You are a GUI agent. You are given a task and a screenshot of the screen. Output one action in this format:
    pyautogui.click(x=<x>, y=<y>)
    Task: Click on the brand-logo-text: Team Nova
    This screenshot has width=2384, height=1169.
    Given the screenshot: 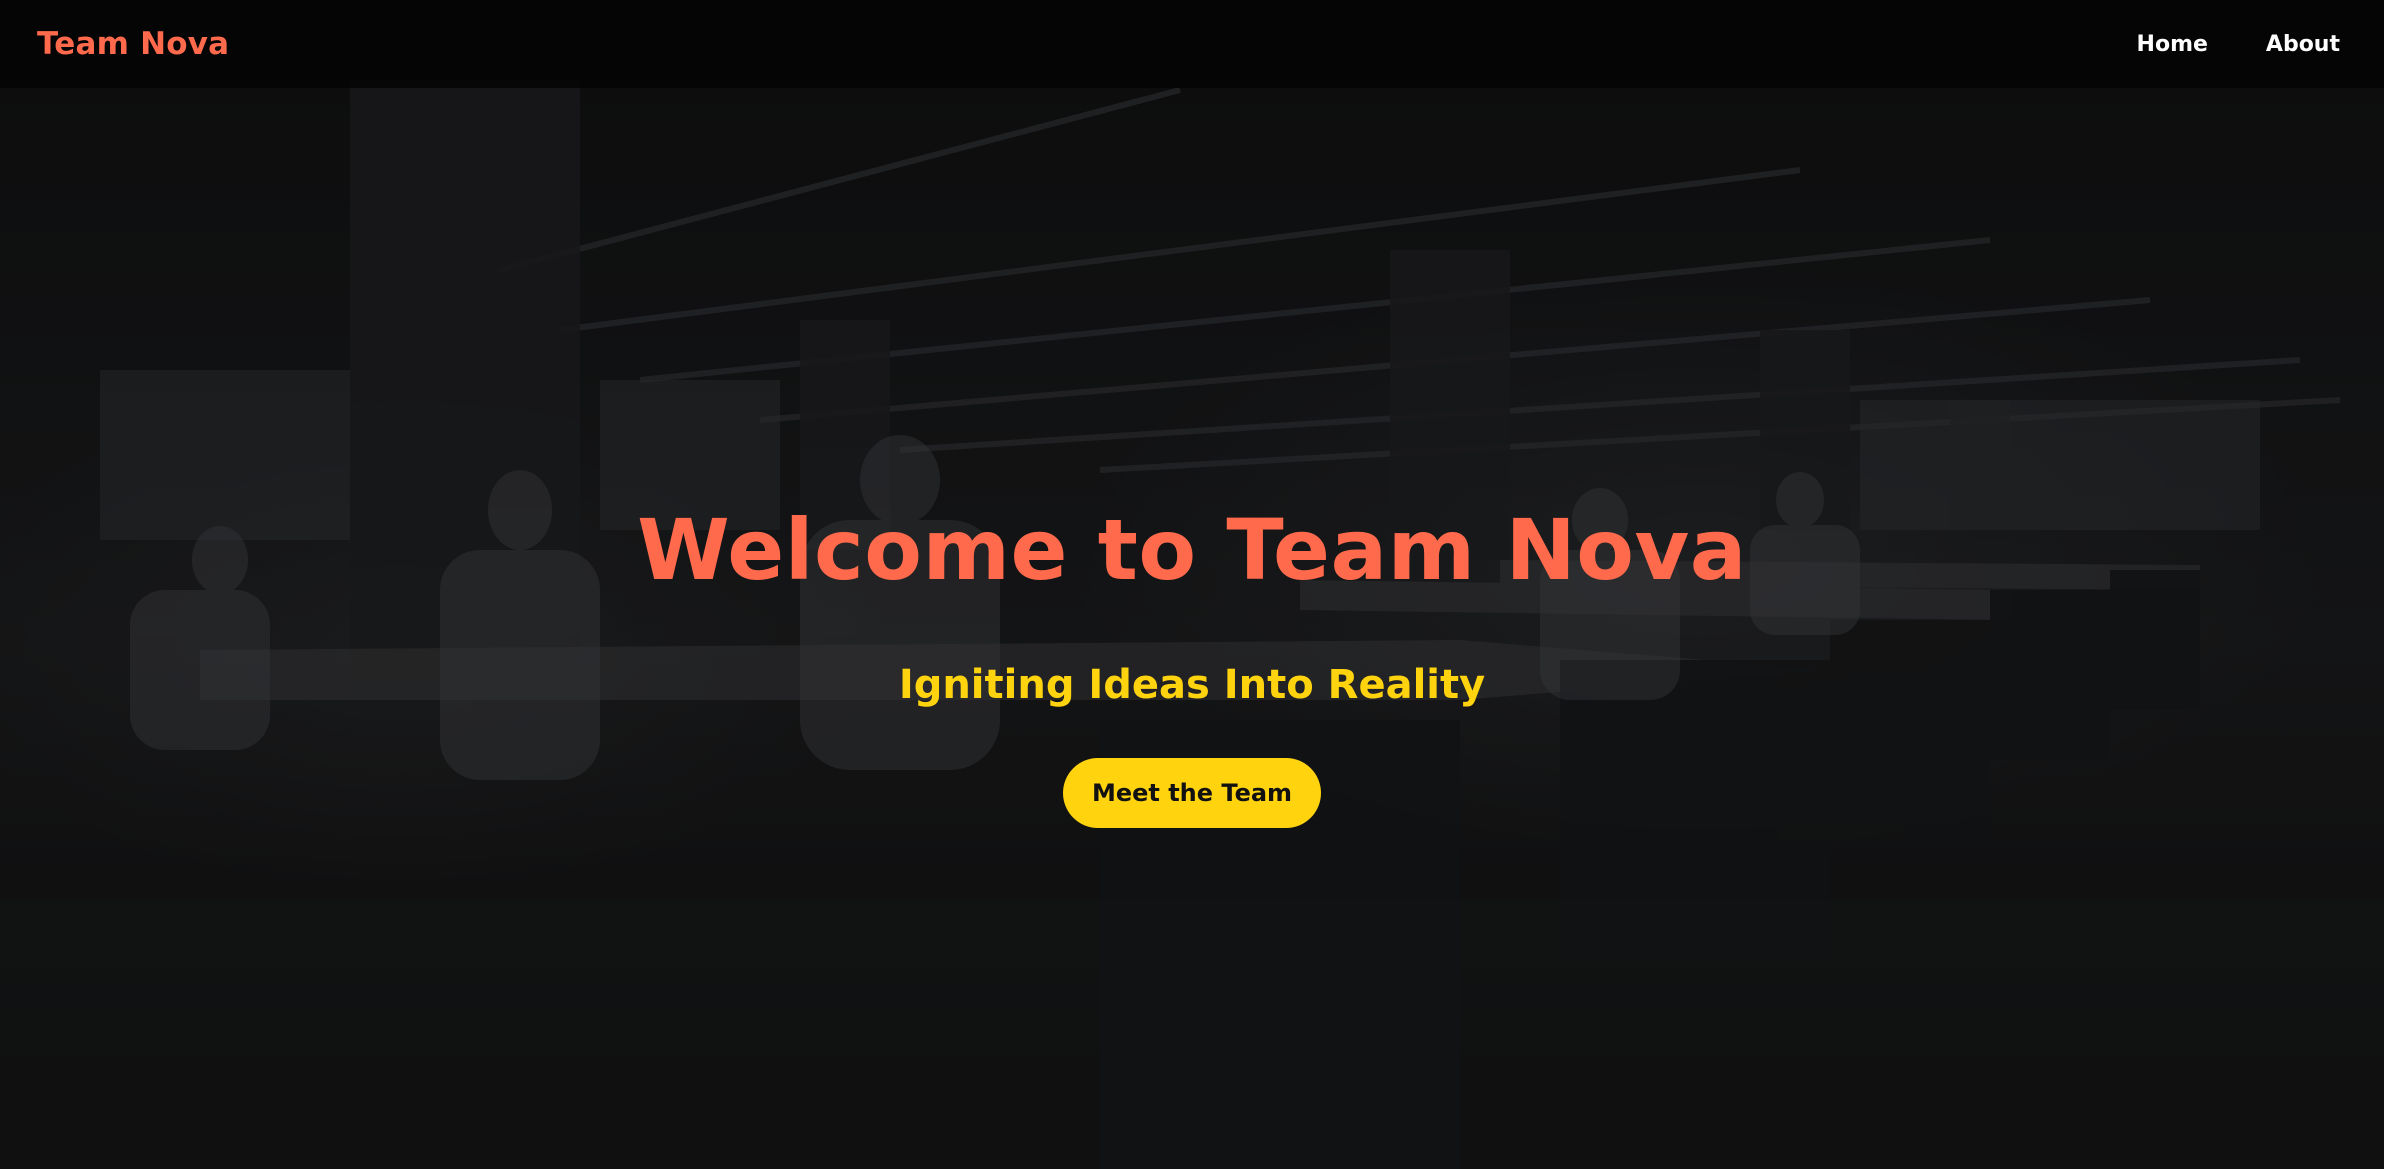 What is the action you would take?
    pyautogui.click(x=133, y=44)
    